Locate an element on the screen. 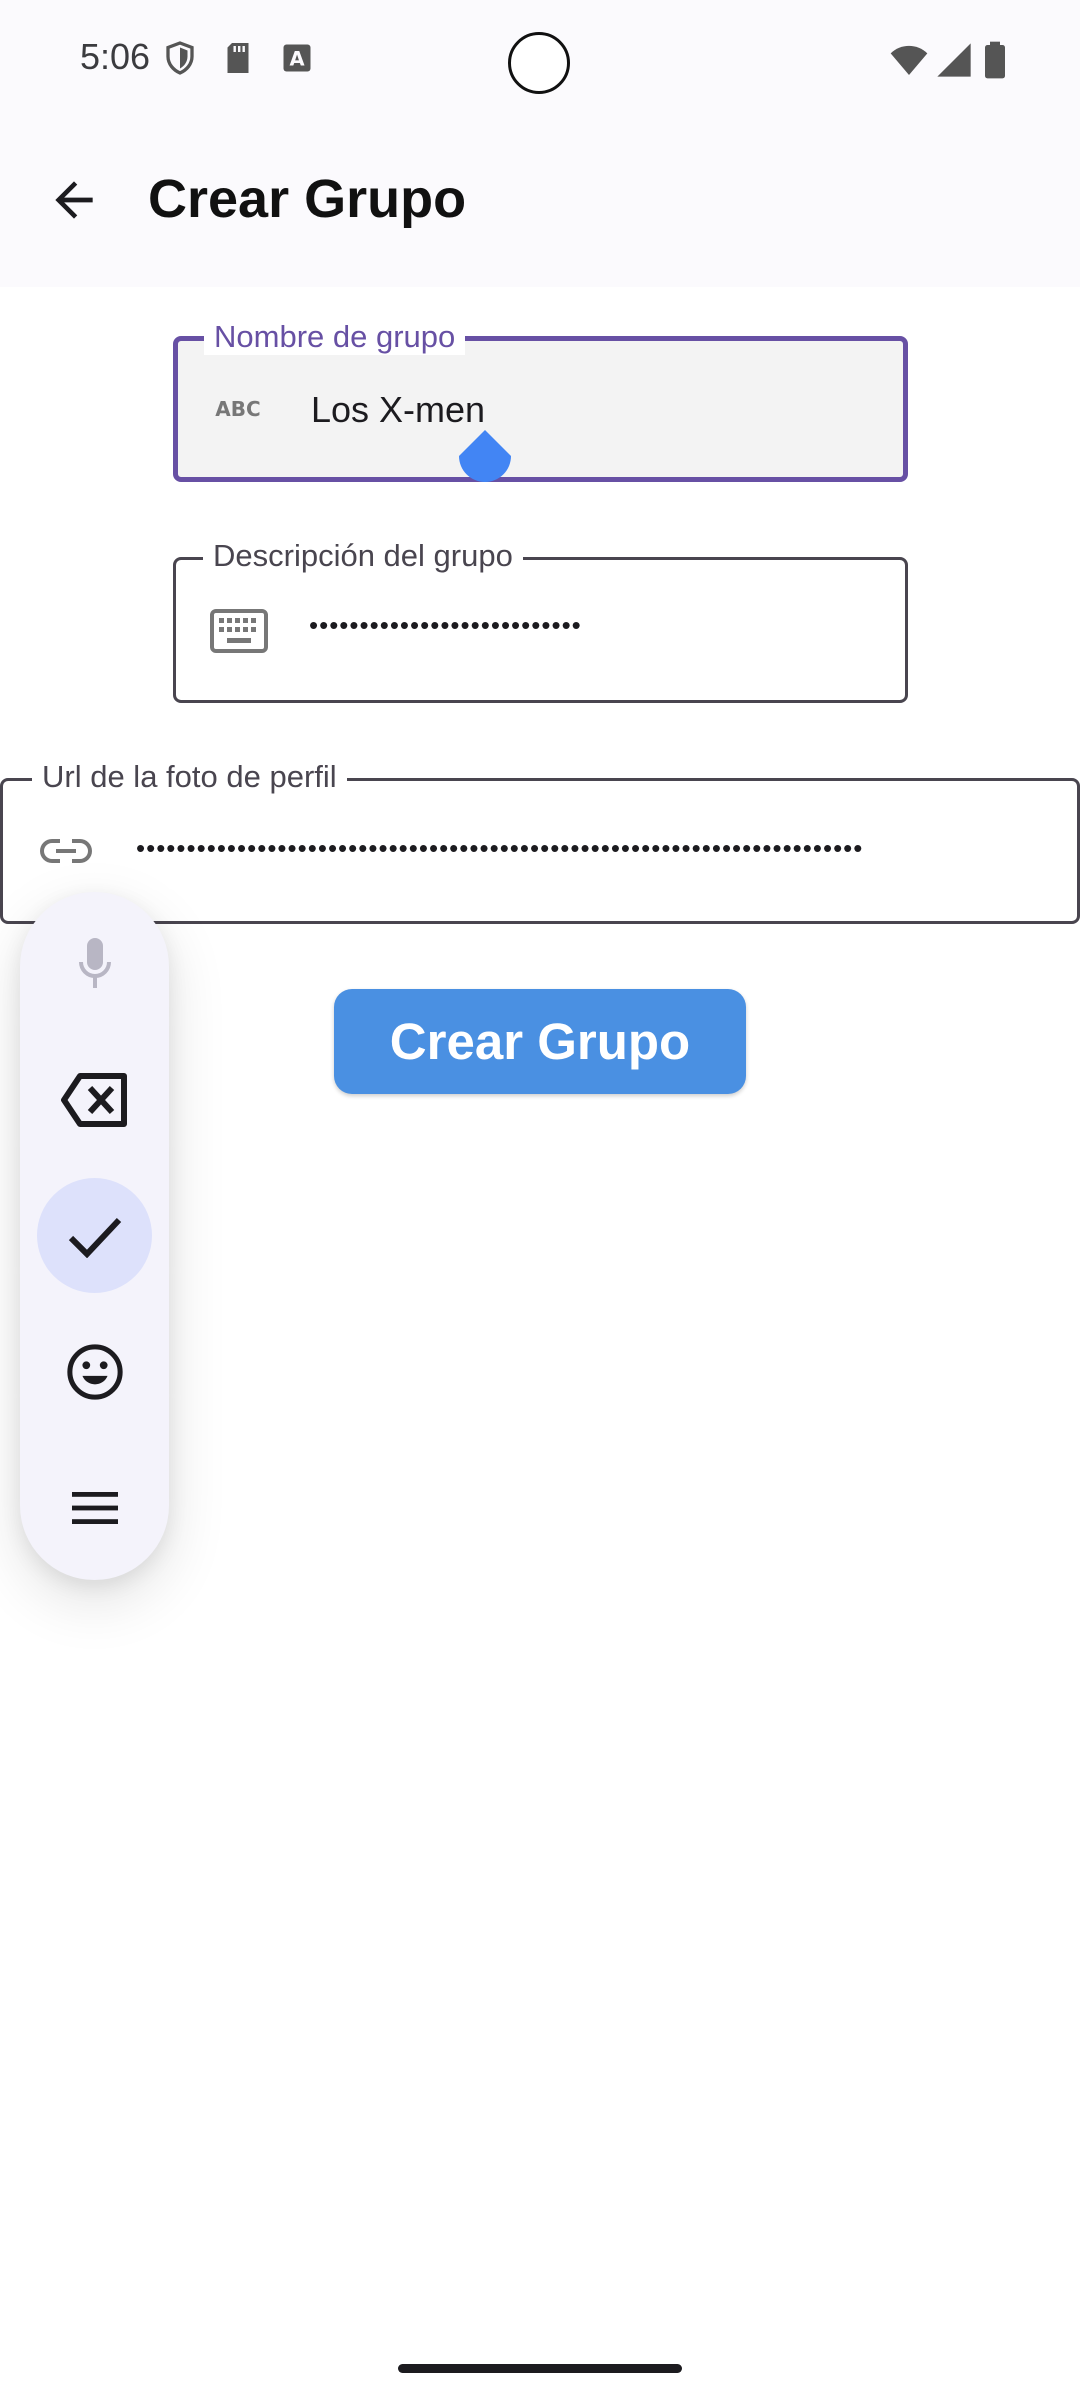  keyboard-a-icon: A is located at coordinates (297, 58).